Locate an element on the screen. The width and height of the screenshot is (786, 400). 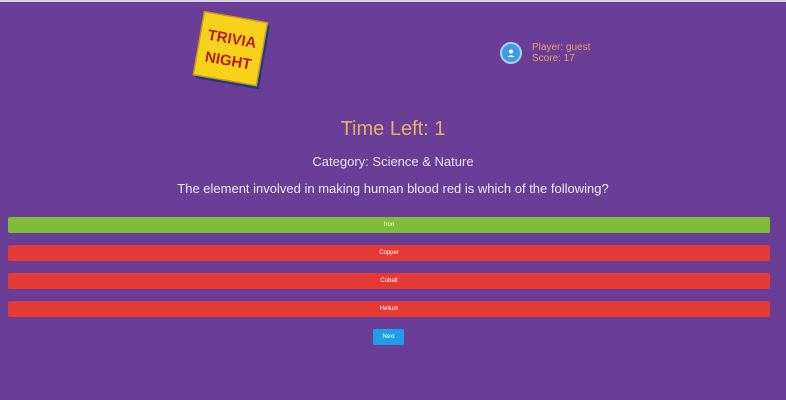
user-icon is located at coordinates (511, 53).